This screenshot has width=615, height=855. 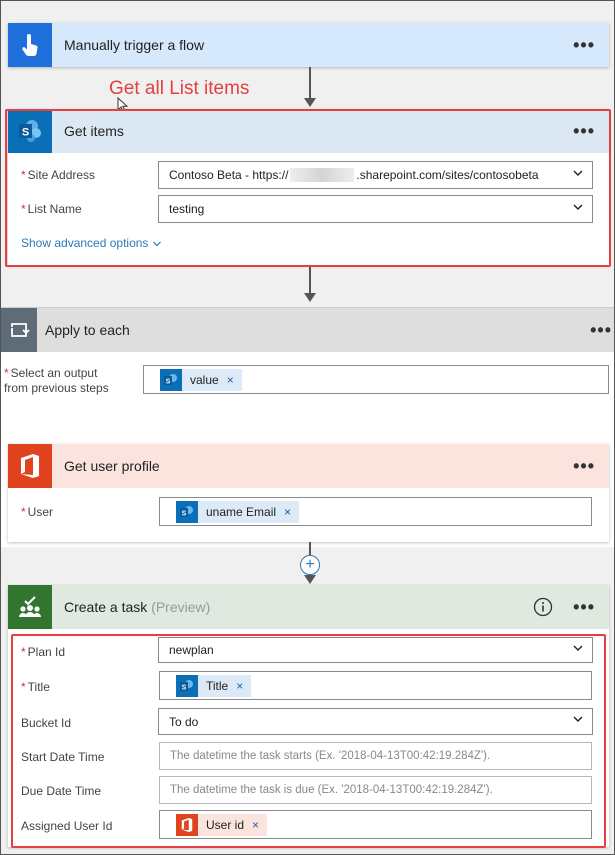 I want to click on trigger-card: Manually trigger a flow •••, so click(x=308, y=45).